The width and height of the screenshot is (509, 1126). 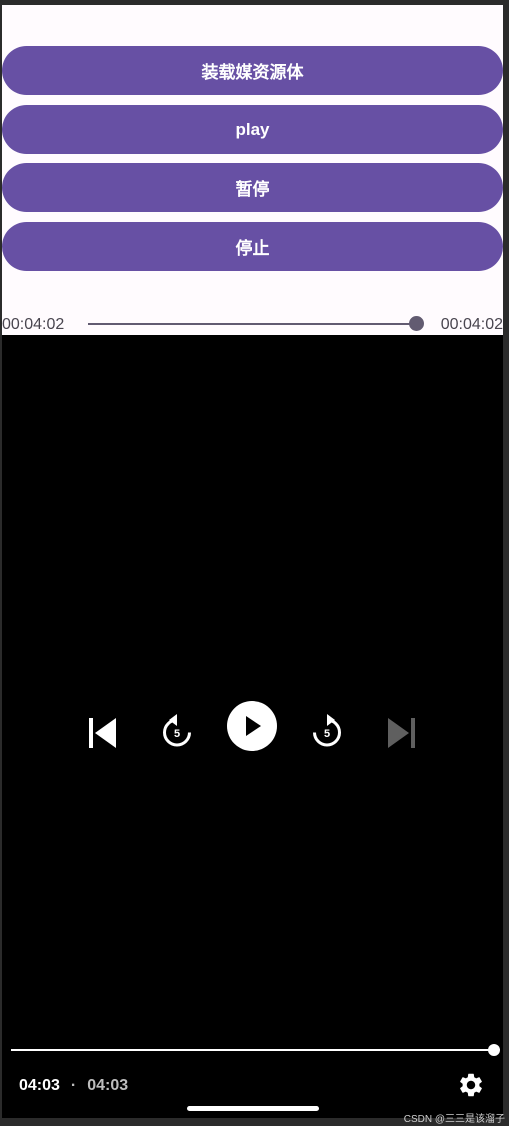 I want to click on forward-seconds-label: 5, so click(x=327, y=734).